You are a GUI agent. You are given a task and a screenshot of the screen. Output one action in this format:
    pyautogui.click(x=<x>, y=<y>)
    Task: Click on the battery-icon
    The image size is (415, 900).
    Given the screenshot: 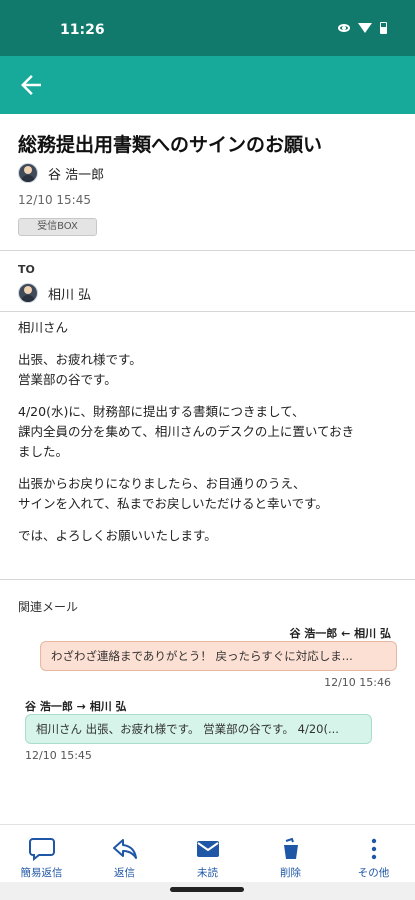 What is the action you would take?
    pyautogui.click(x=383, y=28)
    